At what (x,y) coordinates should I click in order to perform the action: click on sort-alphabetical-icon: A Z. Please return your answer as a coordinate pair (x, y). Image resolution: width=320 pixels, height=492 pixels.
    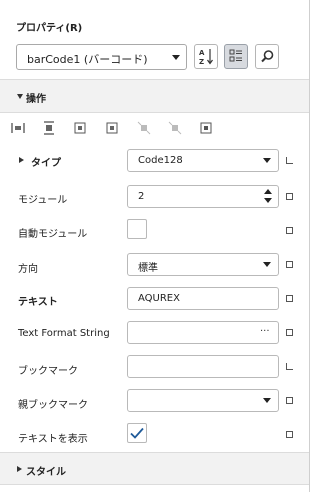
    Looking at the image, I should click on (206, 57).